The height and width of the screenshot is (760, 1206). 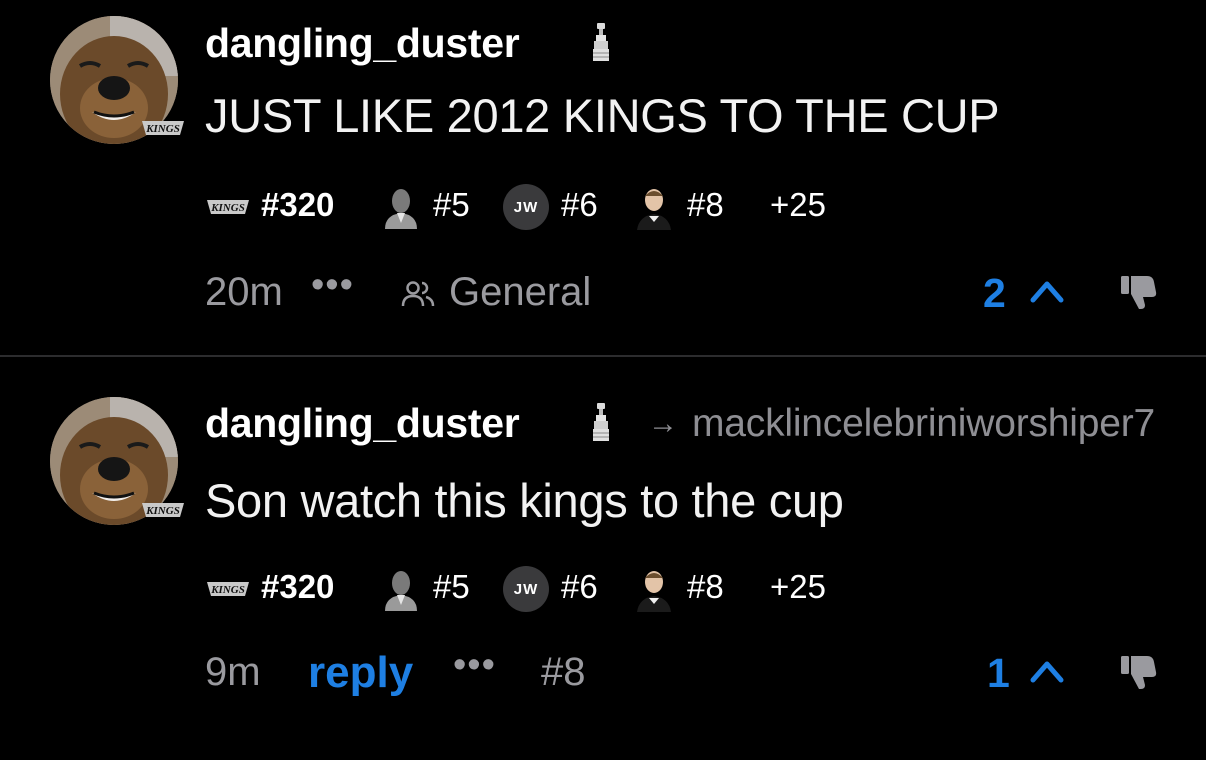 I want to click on reply-target-username: macklincelebriniworshiper7, so click(x=923, y=423).